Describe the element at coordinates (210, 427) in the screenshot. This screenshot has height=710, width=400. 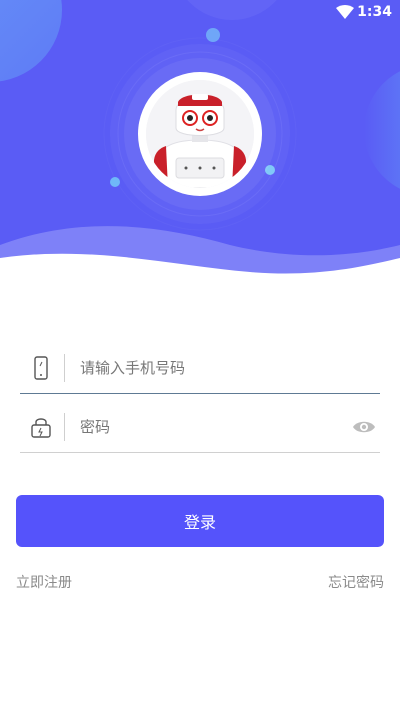
I see `password-input` at that location.